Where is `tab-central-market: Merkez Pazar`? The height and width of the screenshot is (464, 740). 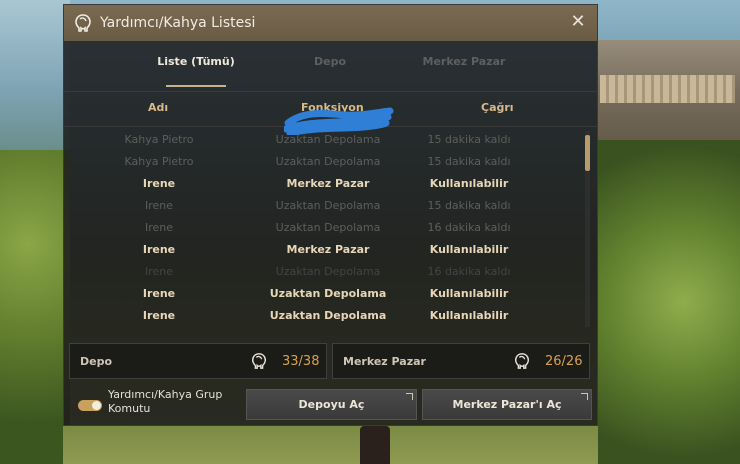
tab-central-market: Merkez Pazar is located at coordinates (464, 61).